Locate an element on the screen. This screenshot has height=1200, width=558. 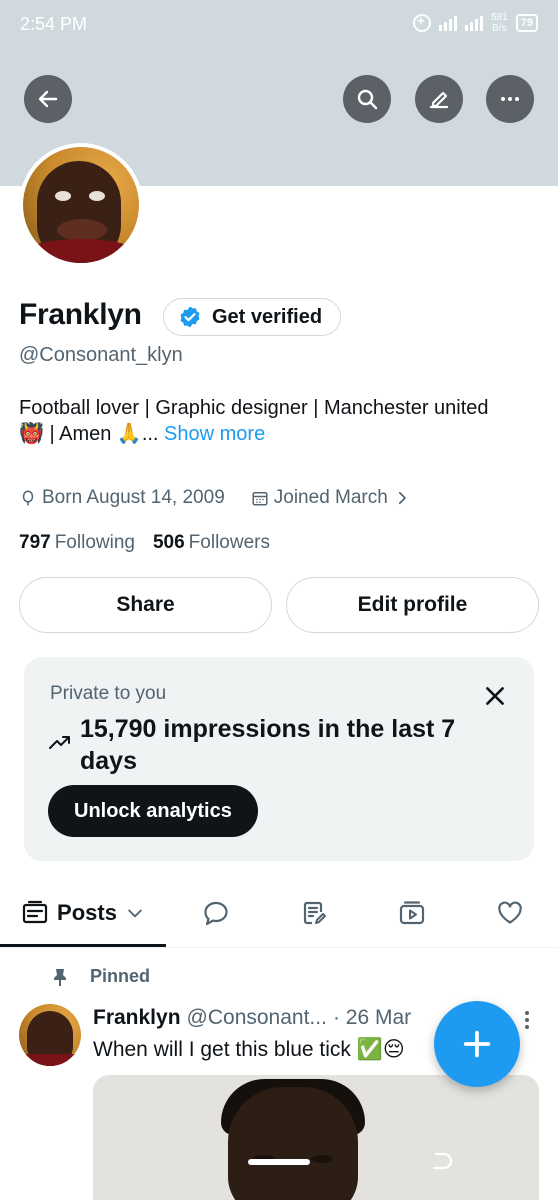
analytics-label: Private to you is located at coordinates (108, 693).